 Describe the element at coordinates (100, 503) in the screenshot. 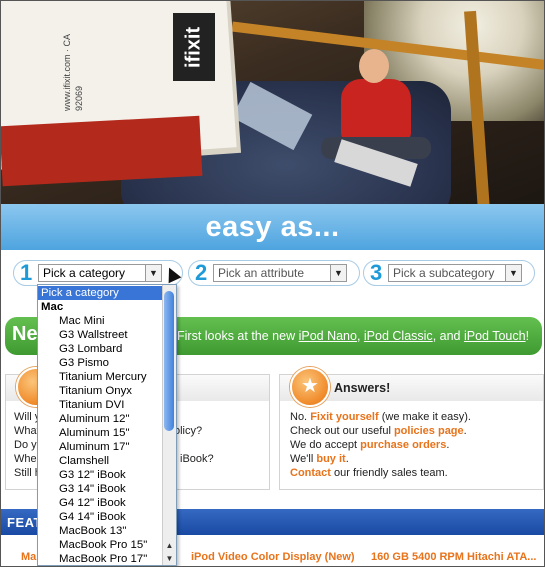

I see `dropdown-option: G4 12" iBook` at that location.